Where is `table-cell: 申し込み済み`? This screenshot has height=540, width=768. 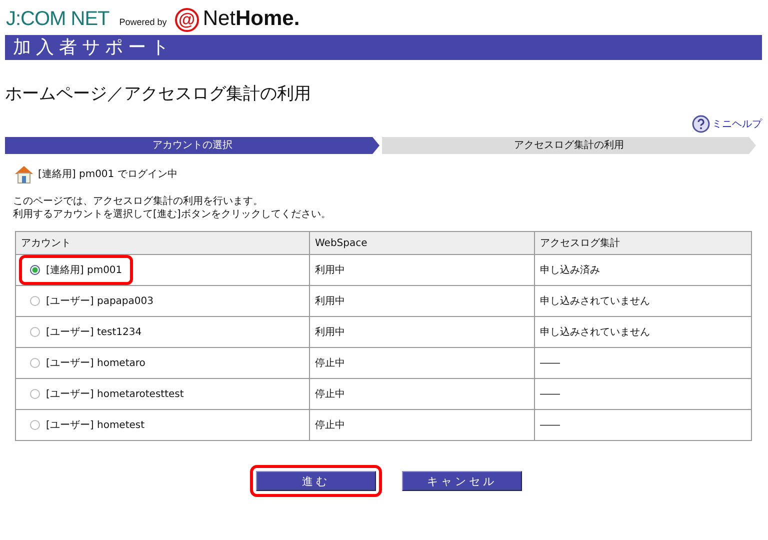
table-cell: 申し込み済み is located at coordinates (643, 270).